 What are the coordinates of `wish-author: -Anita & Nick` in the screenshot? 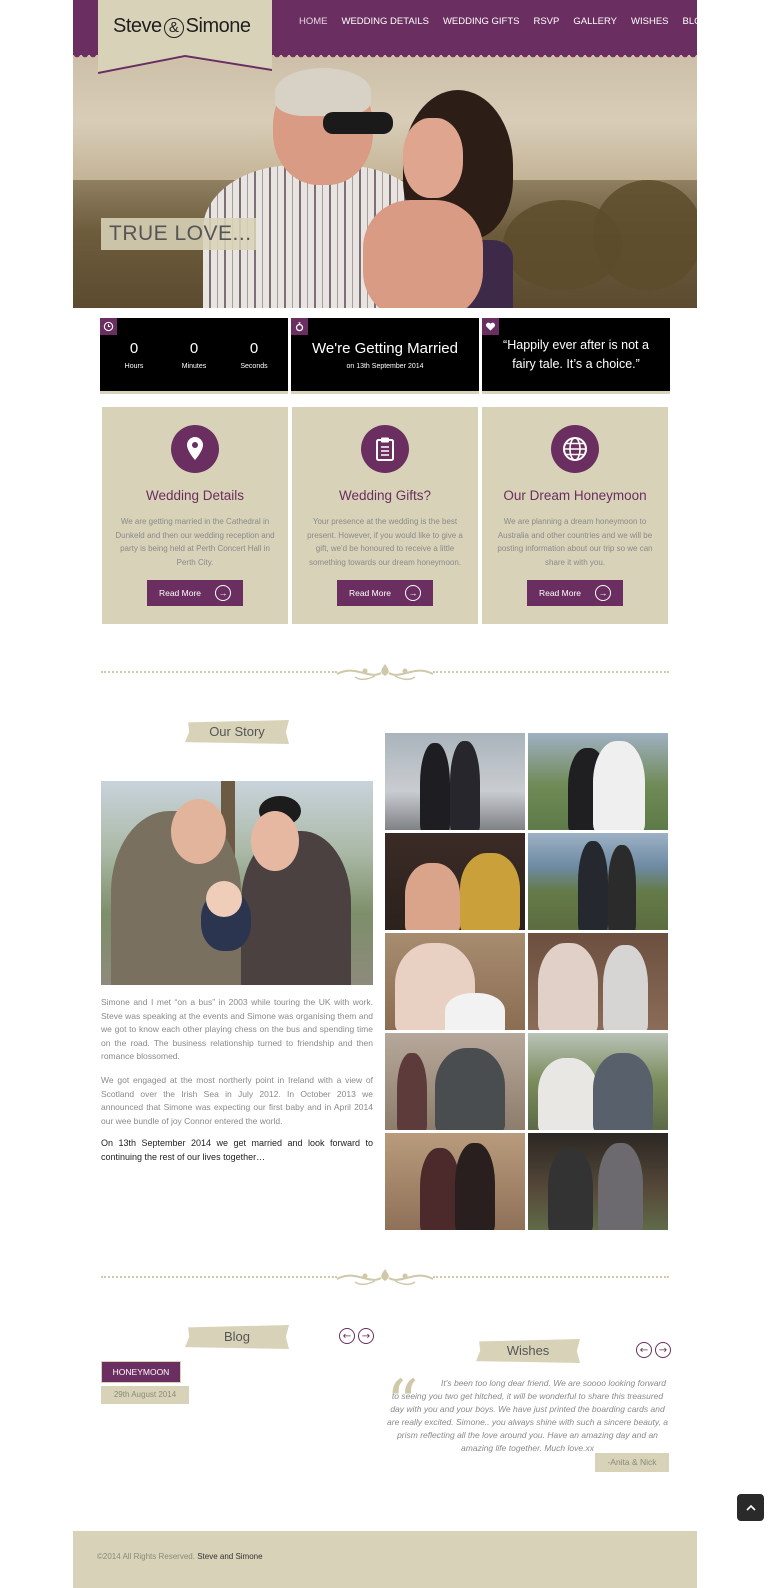 It's located at (632, 1462).